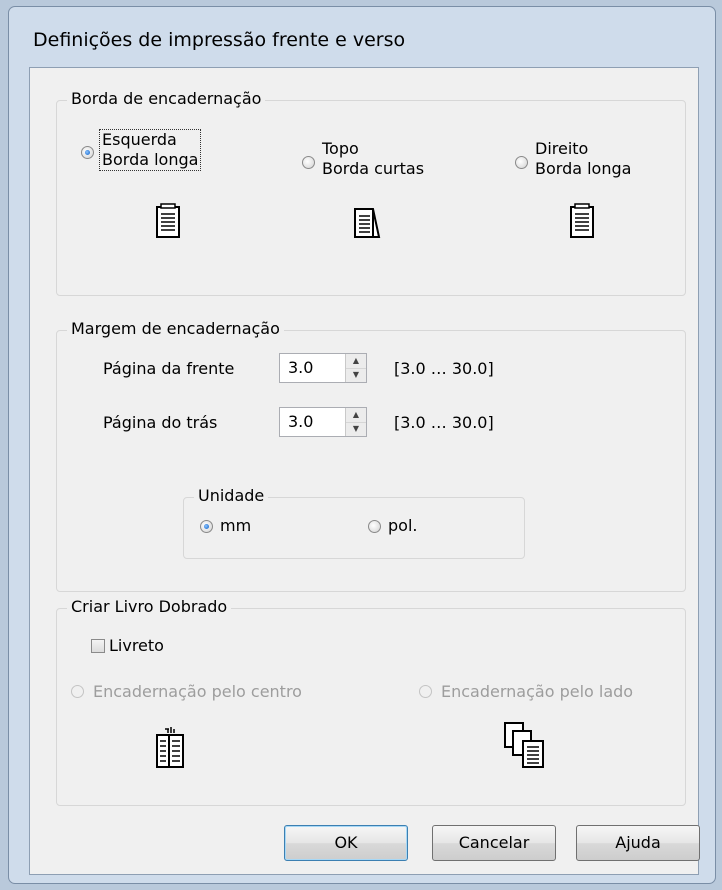 The width and height of the screenshot is (722, 890). What do you see at coordinates (87, 152) in the screenshot?
I see `radio-left-long-edge` at bounding box center [87, 152].